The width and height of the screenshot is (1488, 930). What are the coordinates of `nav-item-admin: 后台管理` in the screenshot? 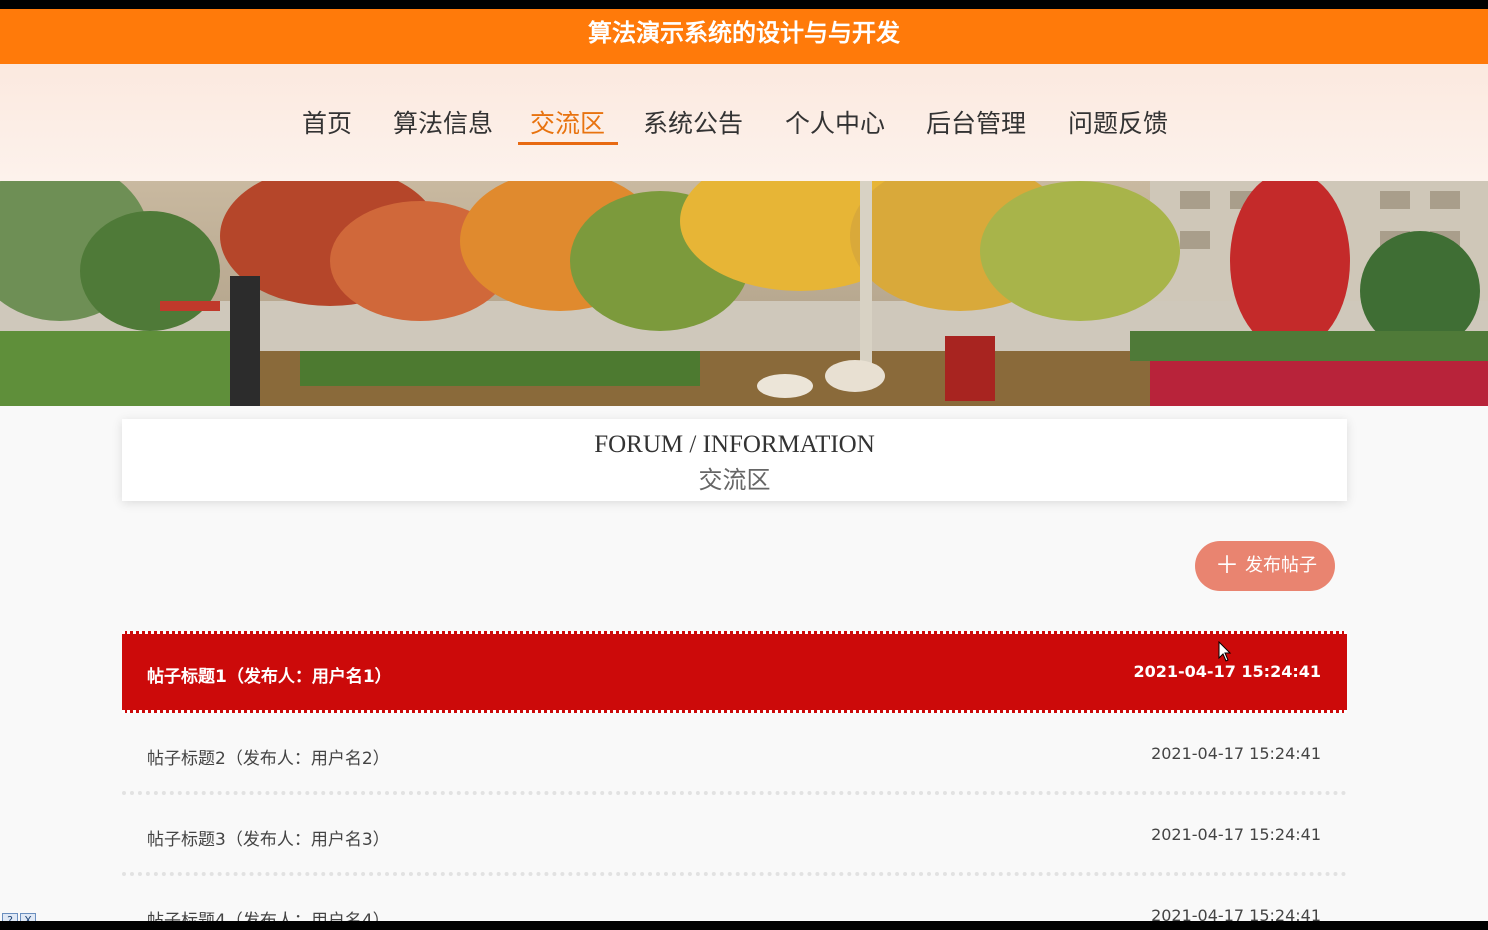 It's located at (976, 122).